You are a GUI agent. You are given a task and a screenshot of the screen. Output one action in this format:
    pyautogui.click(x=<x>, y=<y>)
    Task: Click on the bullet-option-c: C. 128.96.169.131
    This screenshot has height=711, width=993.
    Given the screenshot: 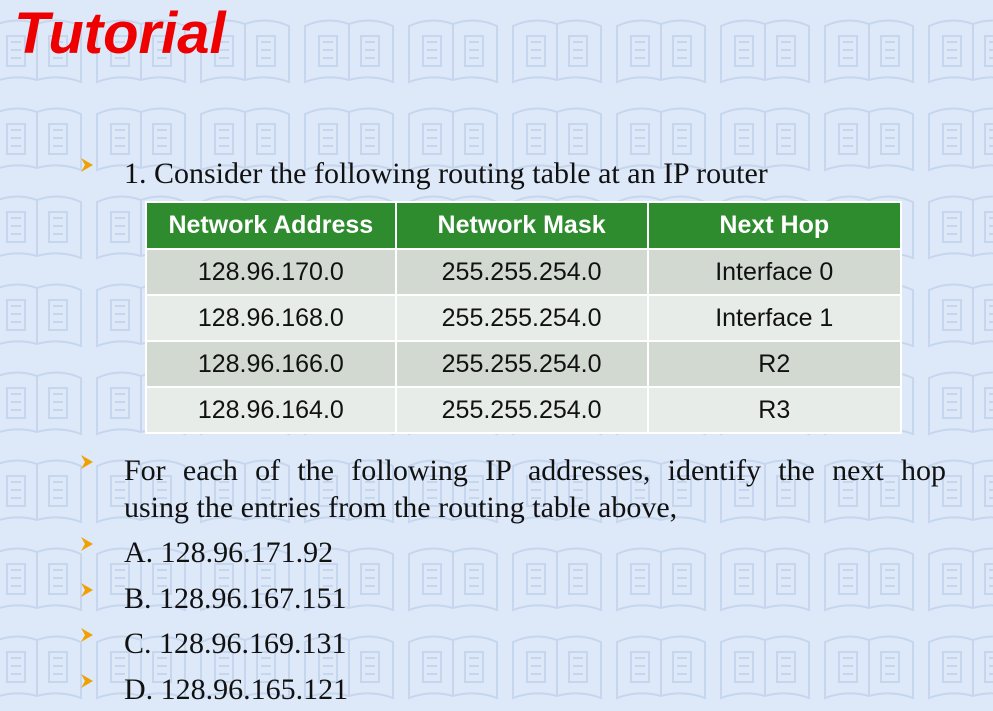 What is the action you would take?
    pyautogui.click(x=513, y=643)
    